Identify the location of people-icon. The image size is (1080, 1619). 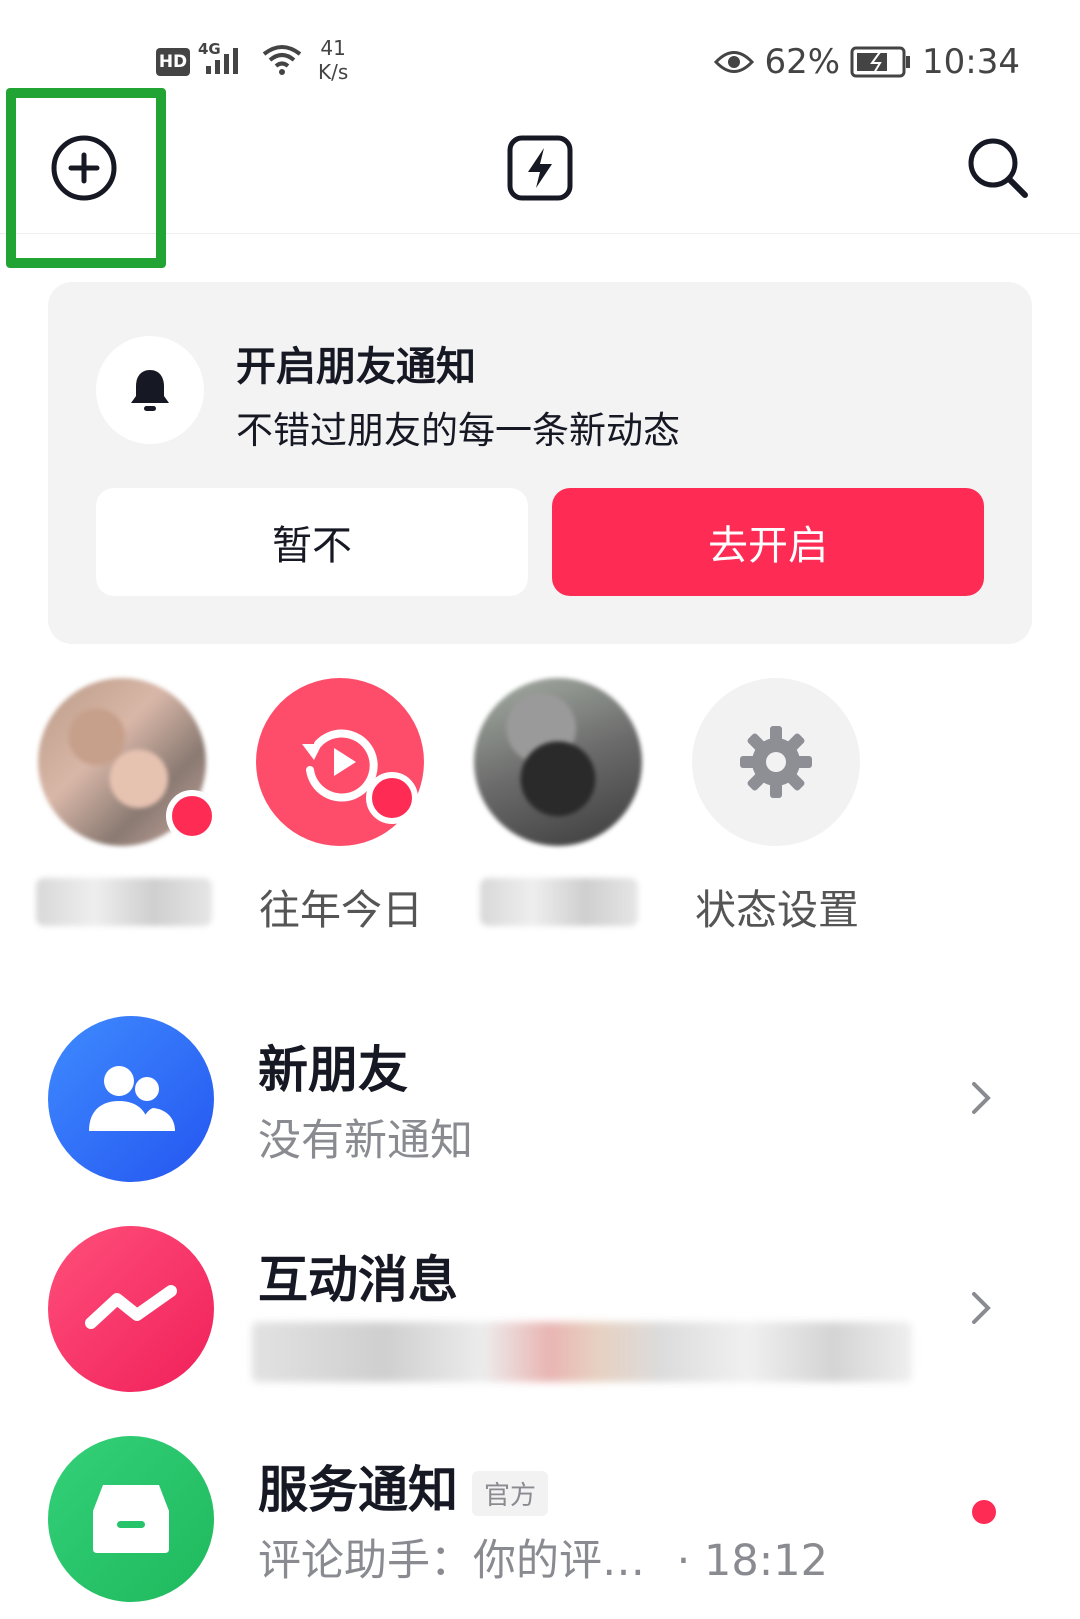
(132, 1098).